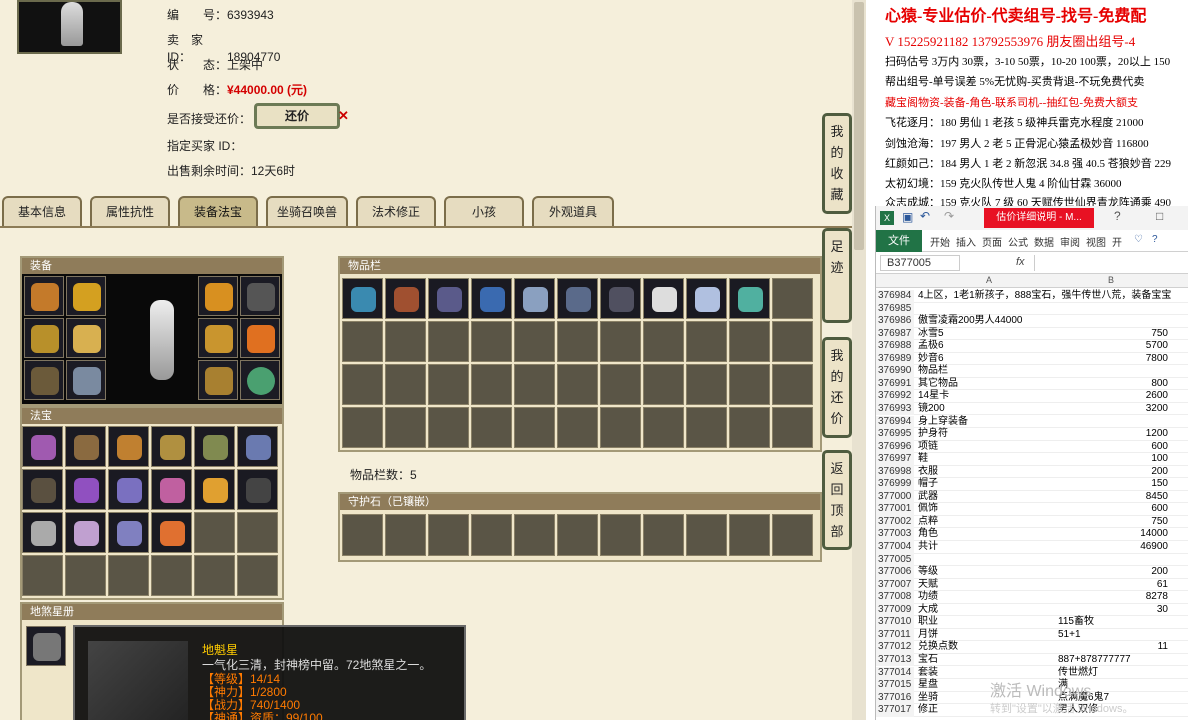 Image resolution: width=1188 pixels, height=720 pixels. What do you see at coordinates (928, 710) in the screenshot?
I see `cell-a: 修正` at bounding box center [928, 710].